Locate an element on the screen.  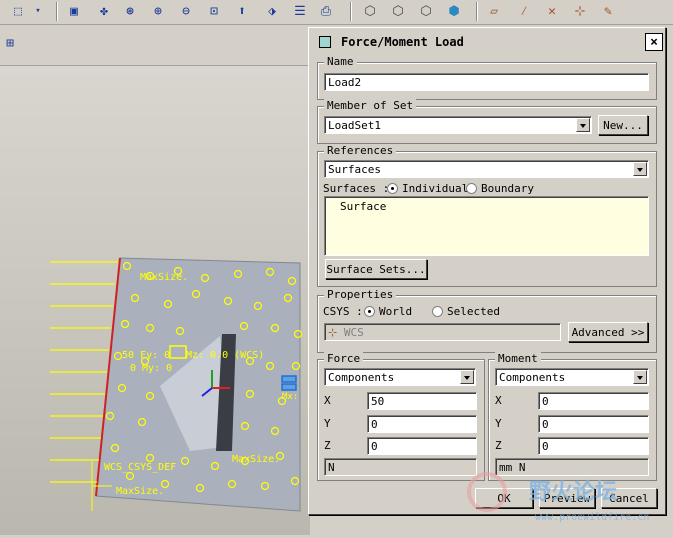
annotation-maxsize-right: MaxSize. is located at coordinates (256, 459).